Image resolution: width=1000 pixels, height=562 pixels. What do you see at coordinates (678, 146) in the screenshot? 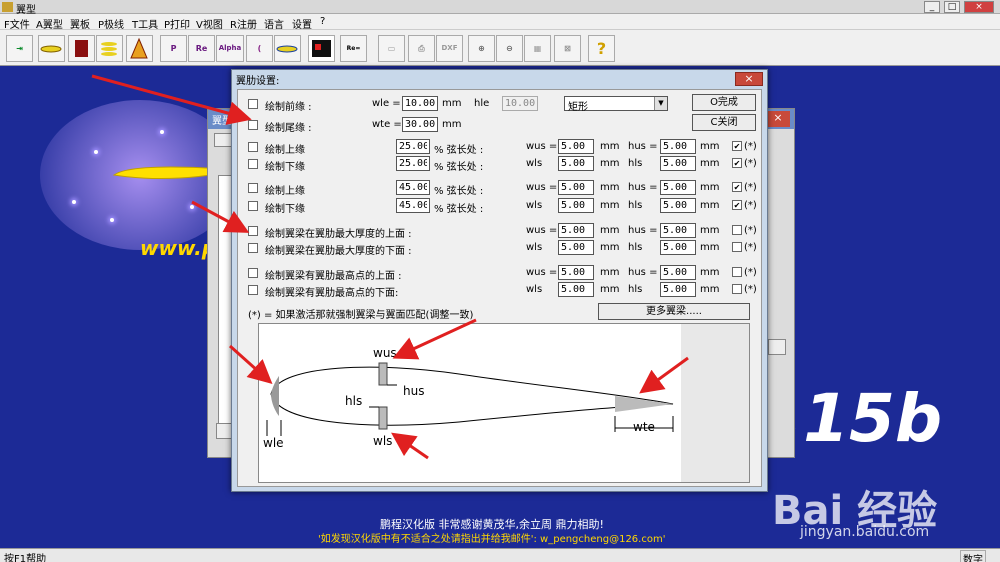
I see `spar1-hus-input` at bounding box center [678, 146].